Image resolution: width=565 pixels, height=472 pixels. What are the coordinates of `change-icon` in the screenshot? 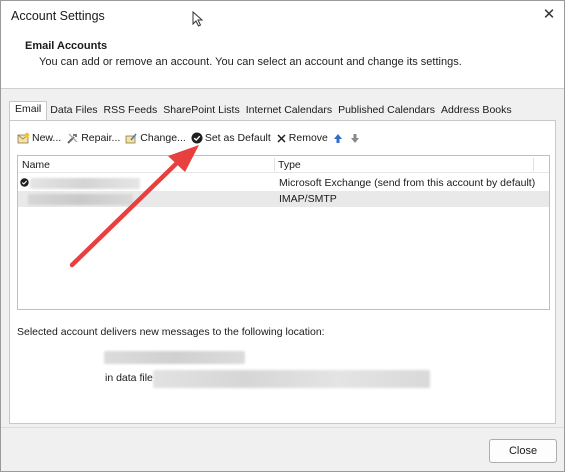 It's located at (131, 138).